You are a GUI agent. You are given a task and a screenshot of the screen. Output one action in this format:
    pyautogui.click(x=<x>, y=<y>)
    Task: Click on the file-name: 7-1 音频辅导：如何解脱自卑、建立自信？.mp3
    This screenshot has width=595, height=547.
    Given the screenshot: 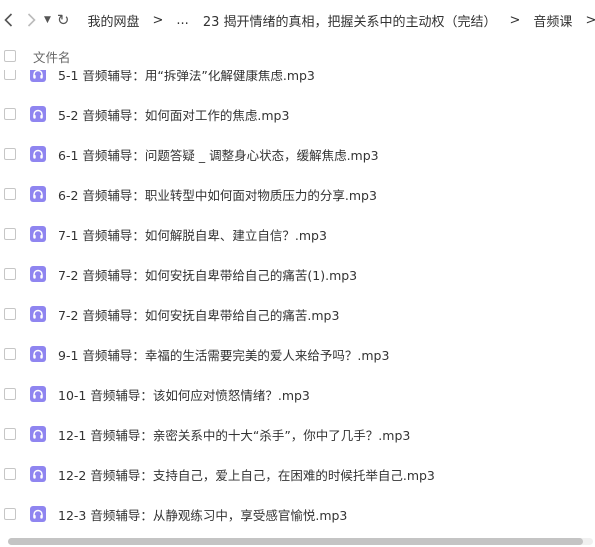 What is the action you would take?
    pyautogui.click(x=192, y=234)
    